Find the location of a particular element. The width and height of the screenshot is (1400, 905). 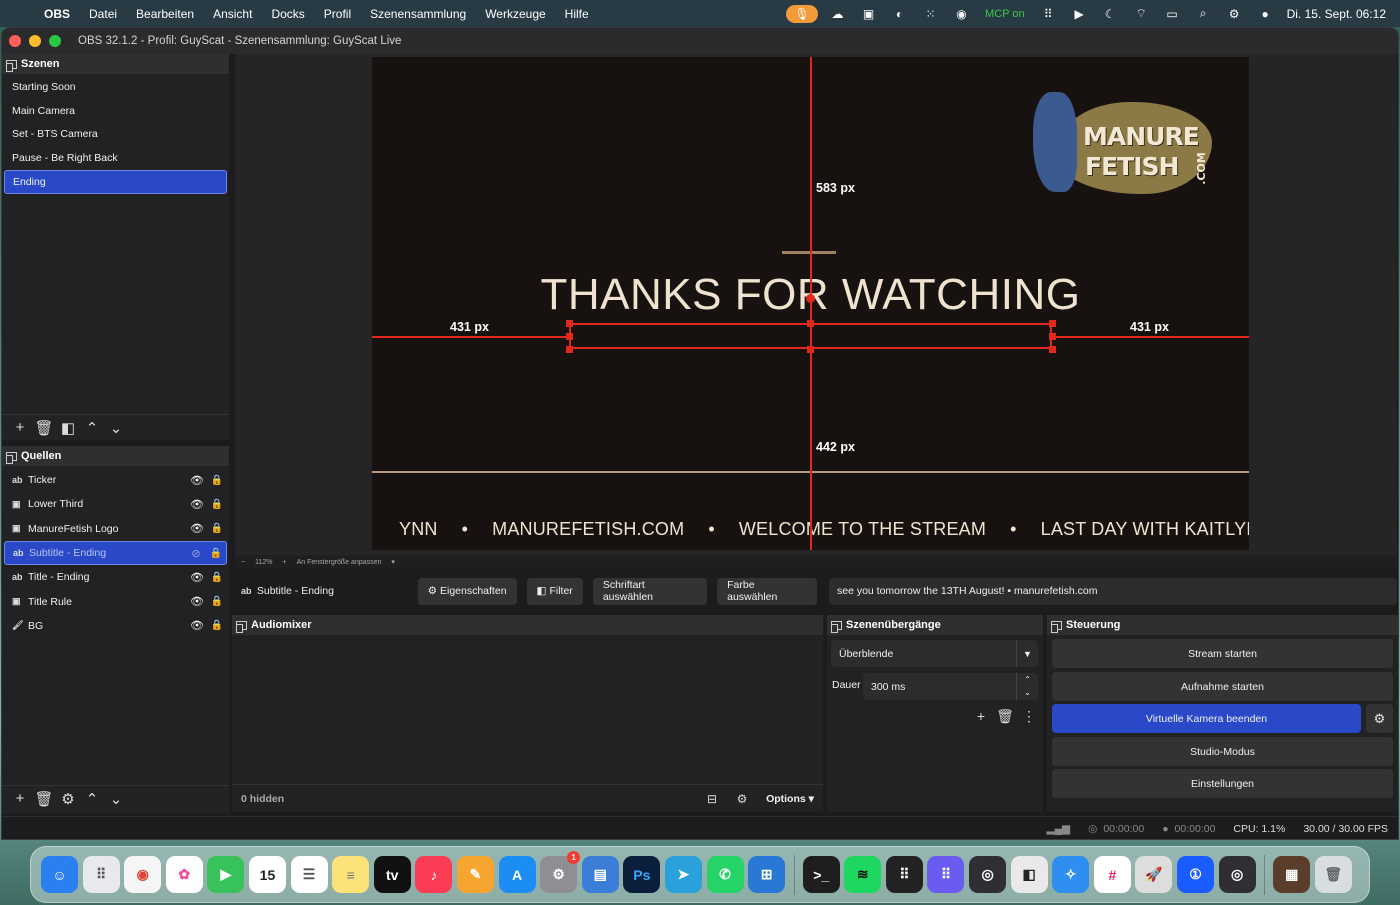

source-item-bg: 🖌 BG 👁 🔒 is located at coordinates (115, 626).